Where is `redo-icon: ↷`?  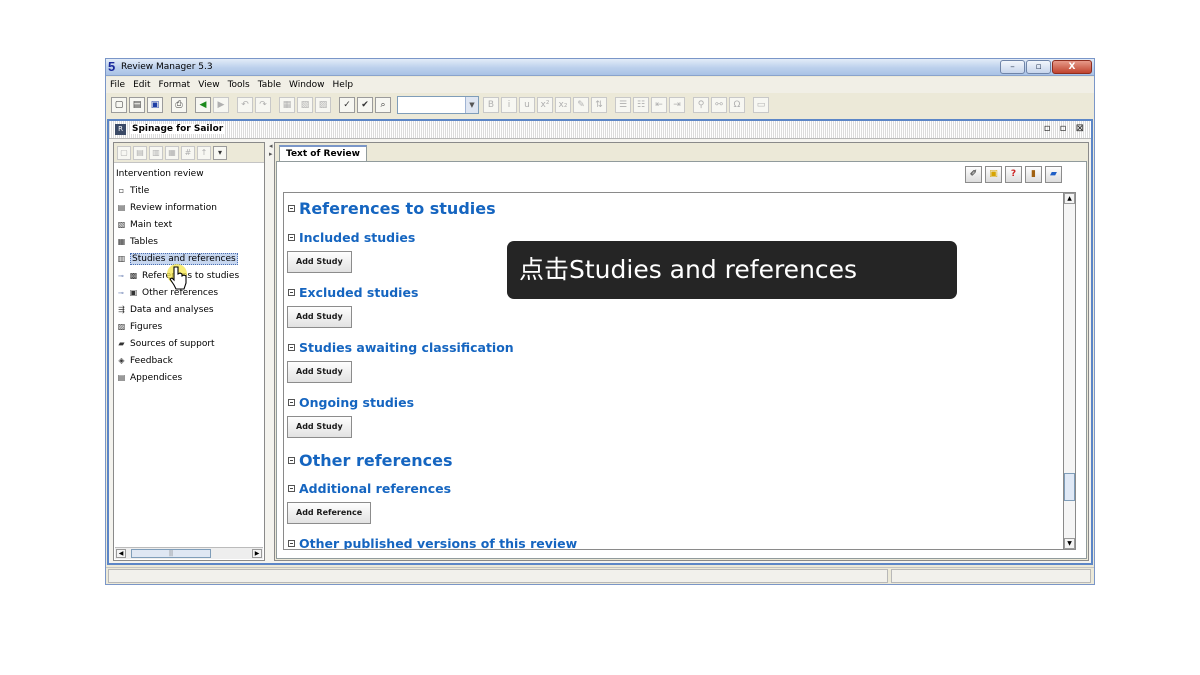
redo-icon: ↷ is located at coordinates (263, 105).